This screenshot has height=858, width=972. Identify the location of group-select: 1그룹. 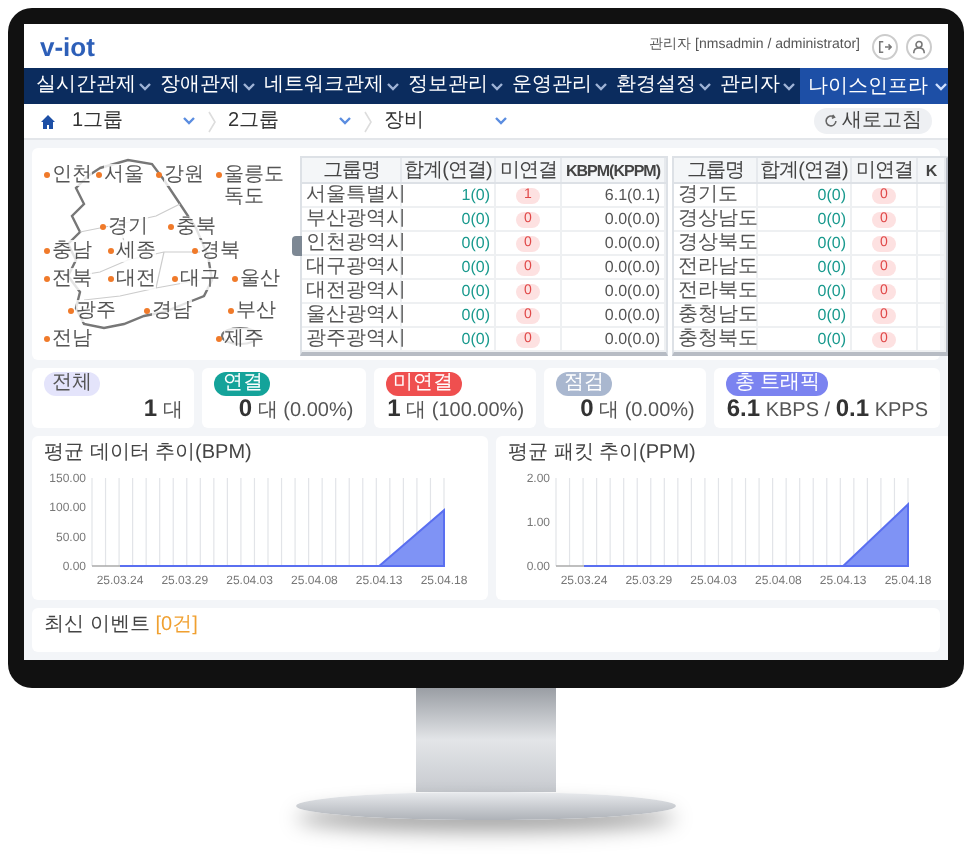
(134, 121).